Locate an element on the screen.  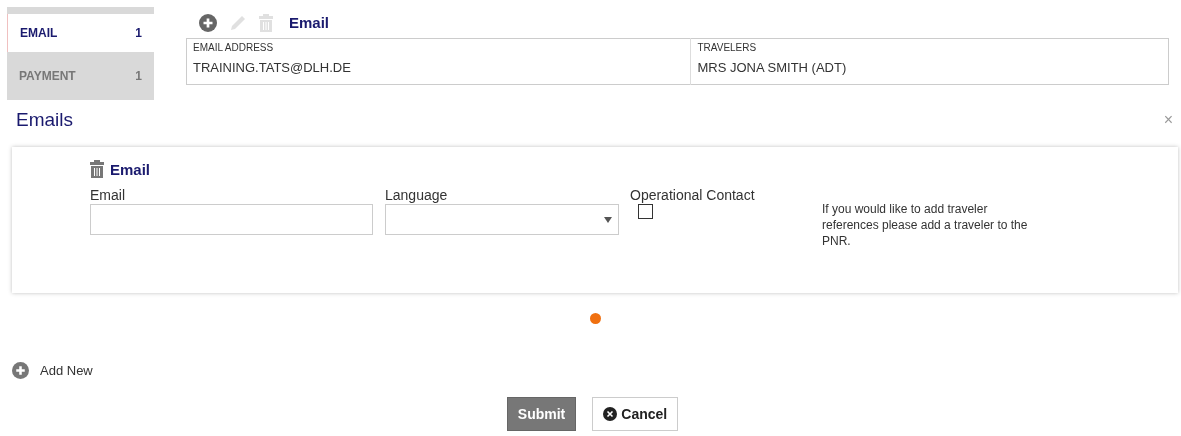
loading-dot-icon is located at coordinates (595, 318).